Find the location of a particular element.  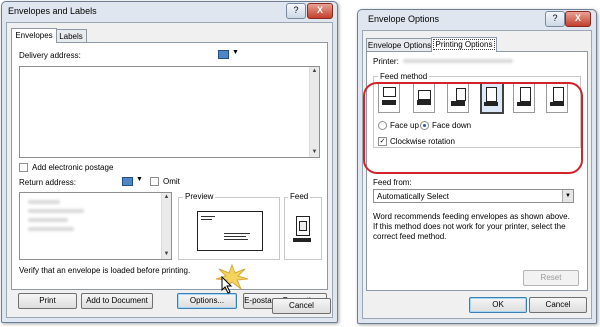

feed-method-icon is located at coordinates (303, 226).